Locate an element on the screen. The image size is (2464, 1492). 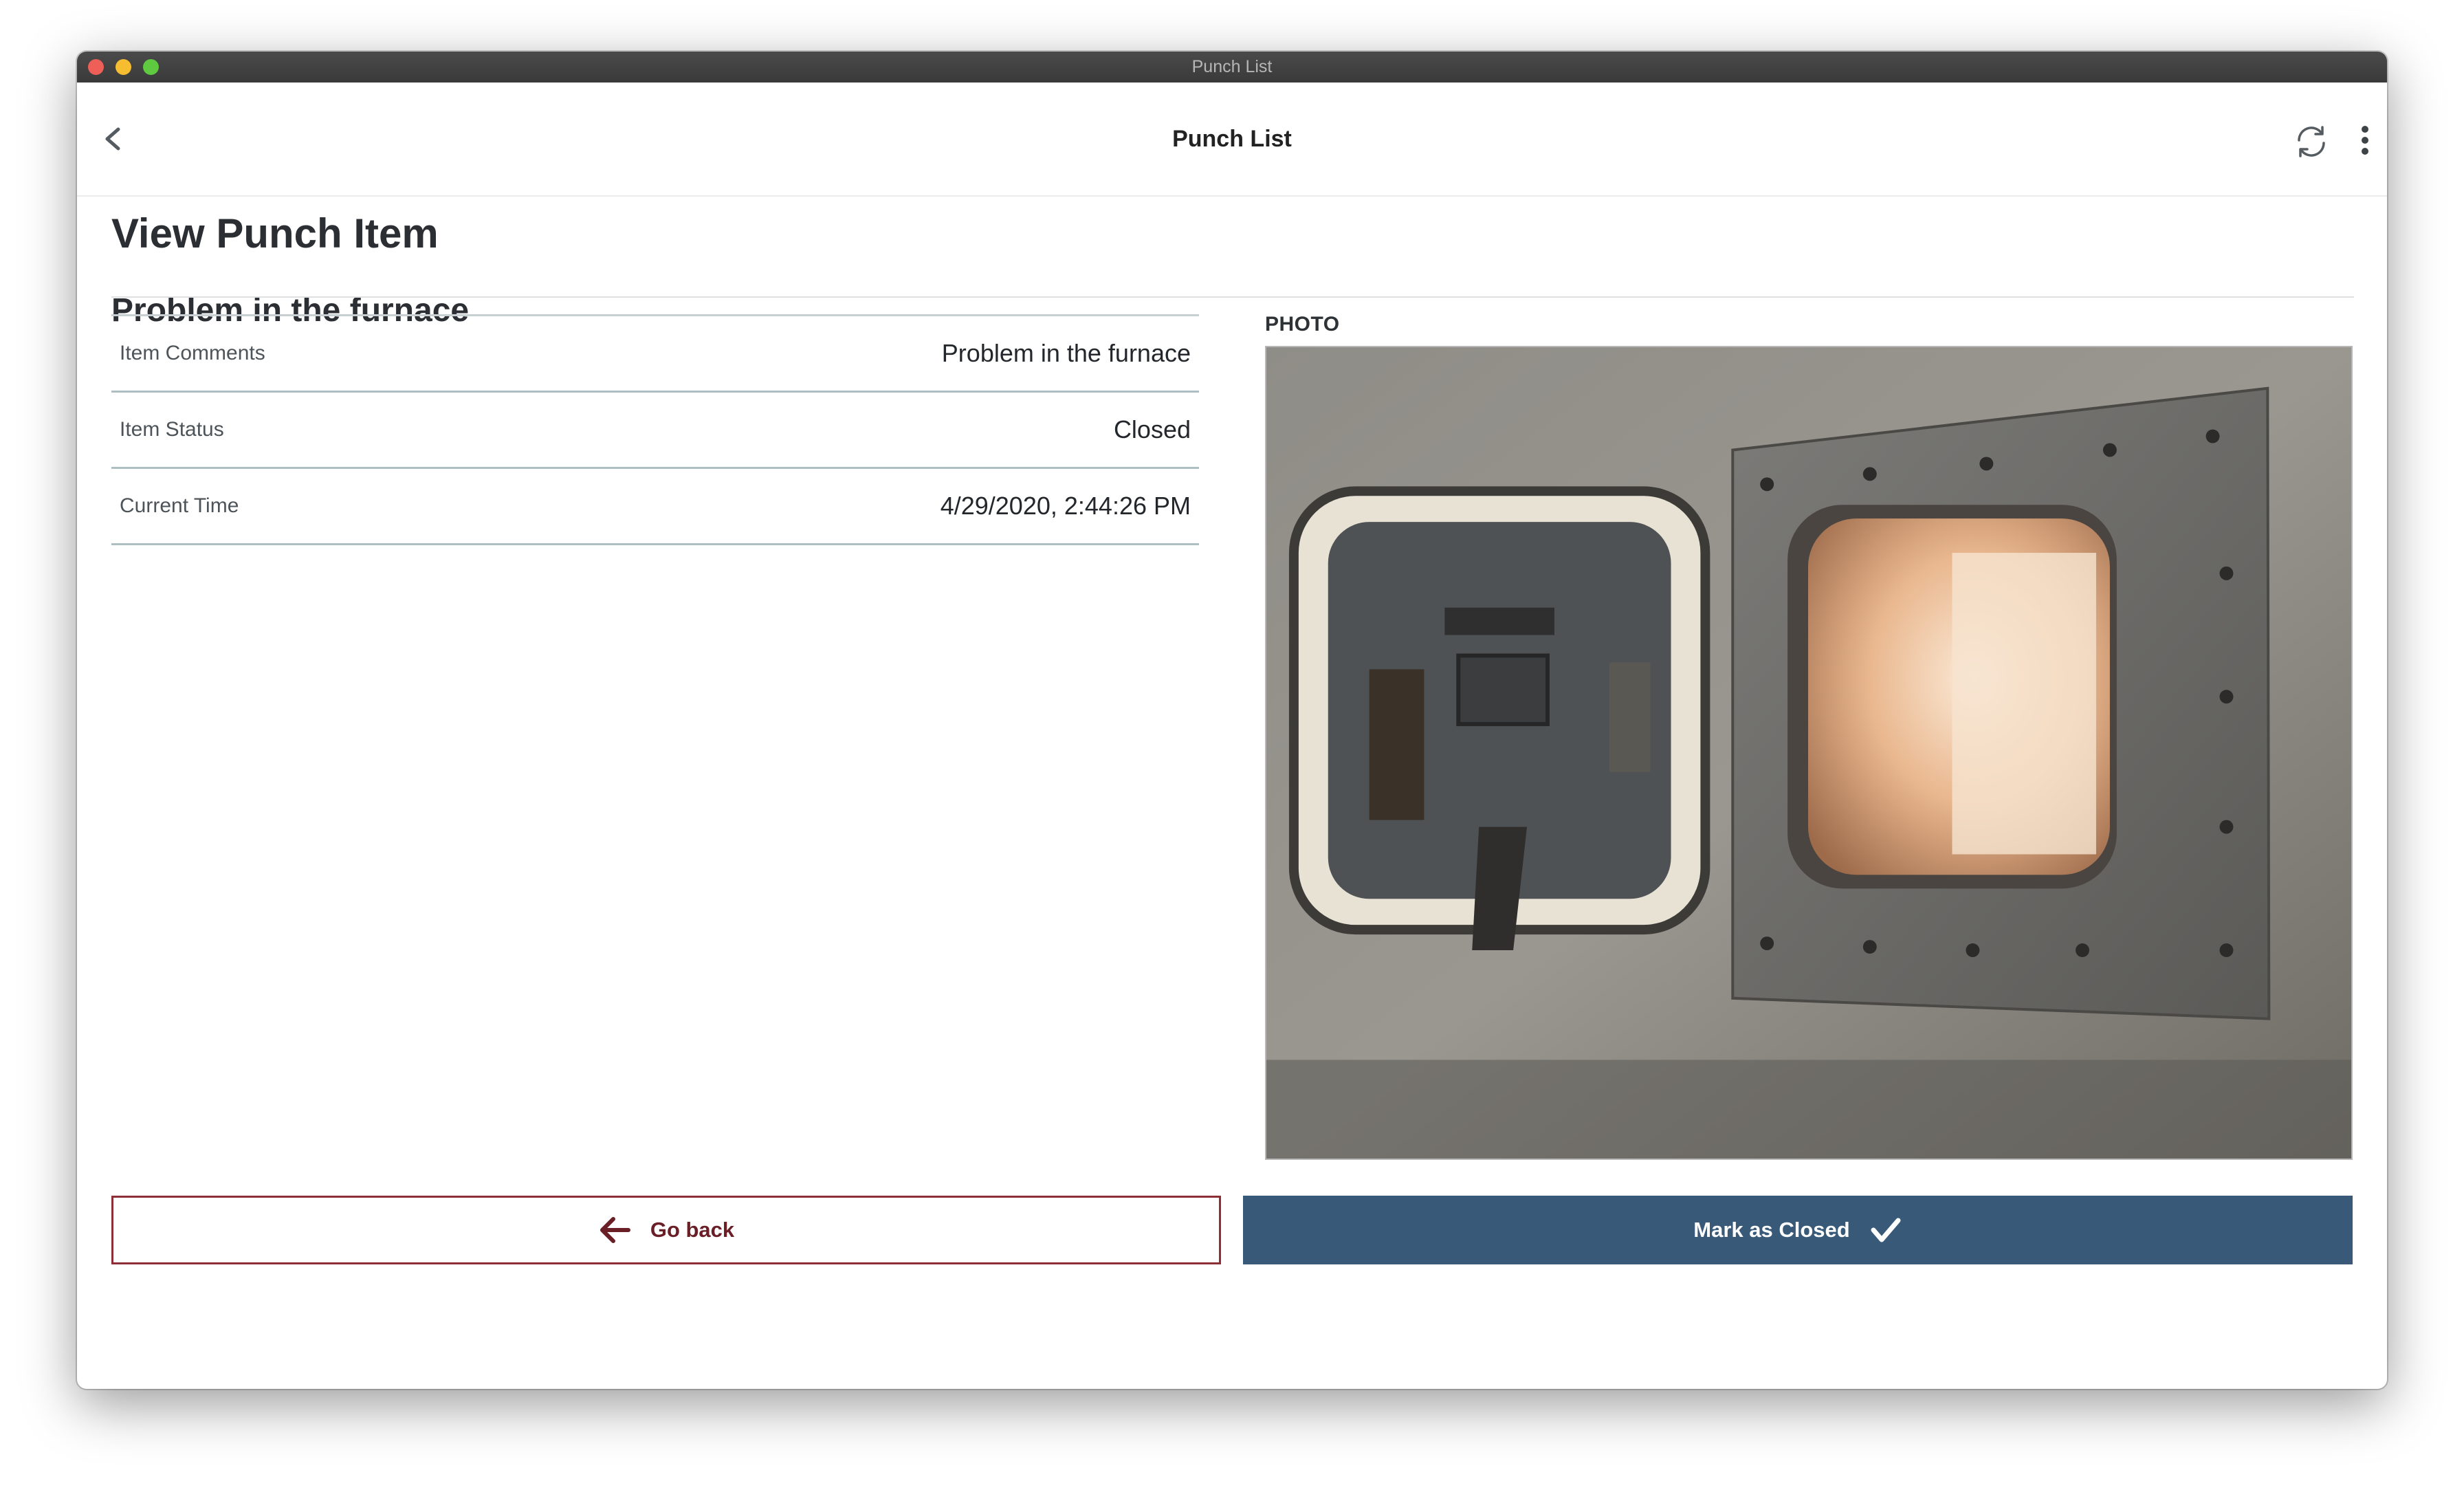
go-back-label: Go back is located at coordinates (692, 1230).